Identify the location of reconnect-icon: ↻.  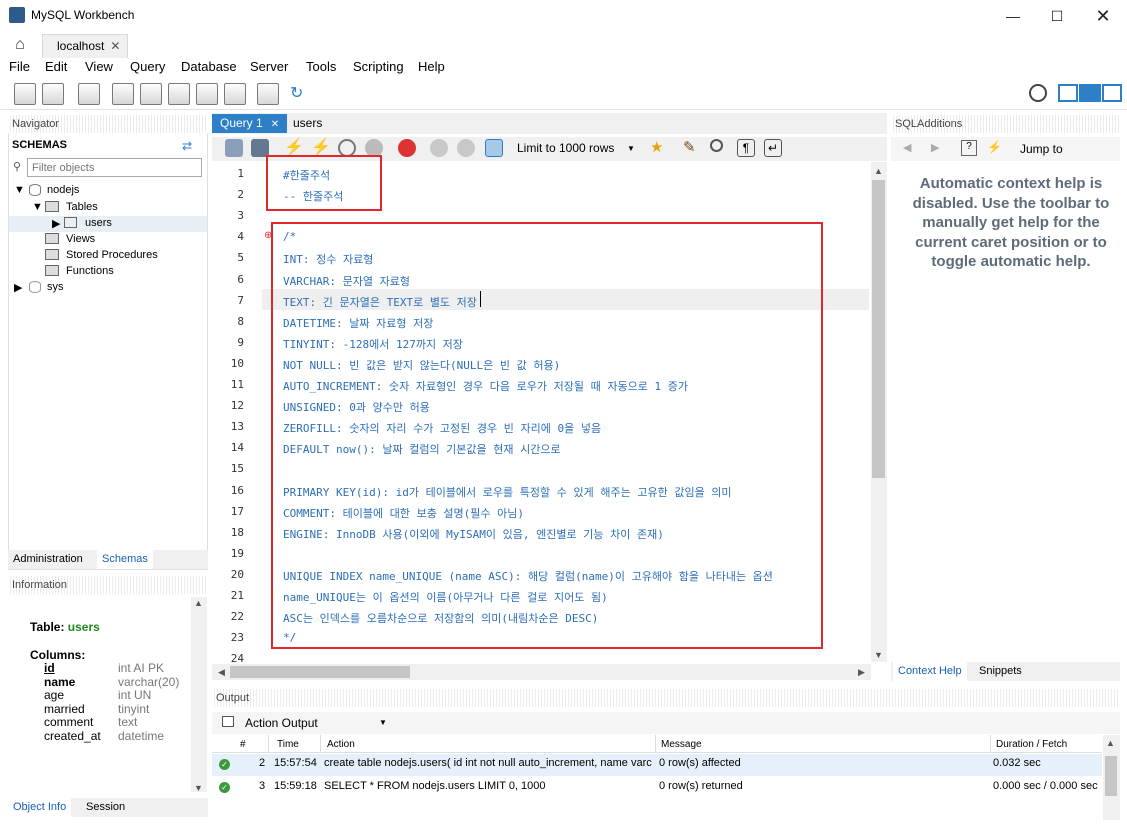
(301, 94).